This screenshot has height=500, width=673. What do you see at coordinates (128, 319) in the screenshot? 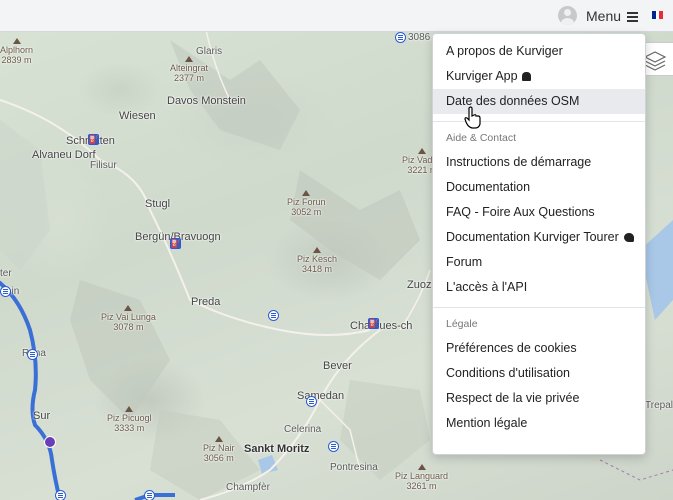
I see `peak-marker: Piz Vai Lunga 3078 m` at bounding box center [128, 319].